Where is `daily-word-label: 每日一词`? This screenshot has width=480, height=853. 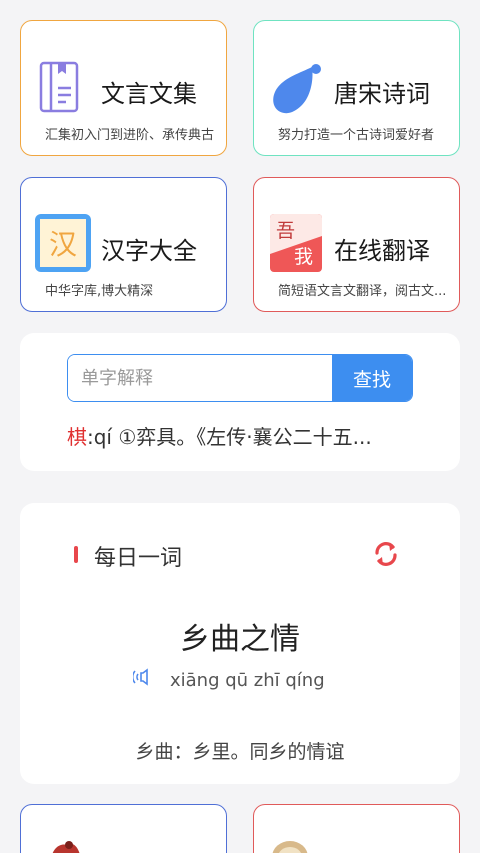
daily-word-label: 每日一词 is located at coordinates (138, 558).